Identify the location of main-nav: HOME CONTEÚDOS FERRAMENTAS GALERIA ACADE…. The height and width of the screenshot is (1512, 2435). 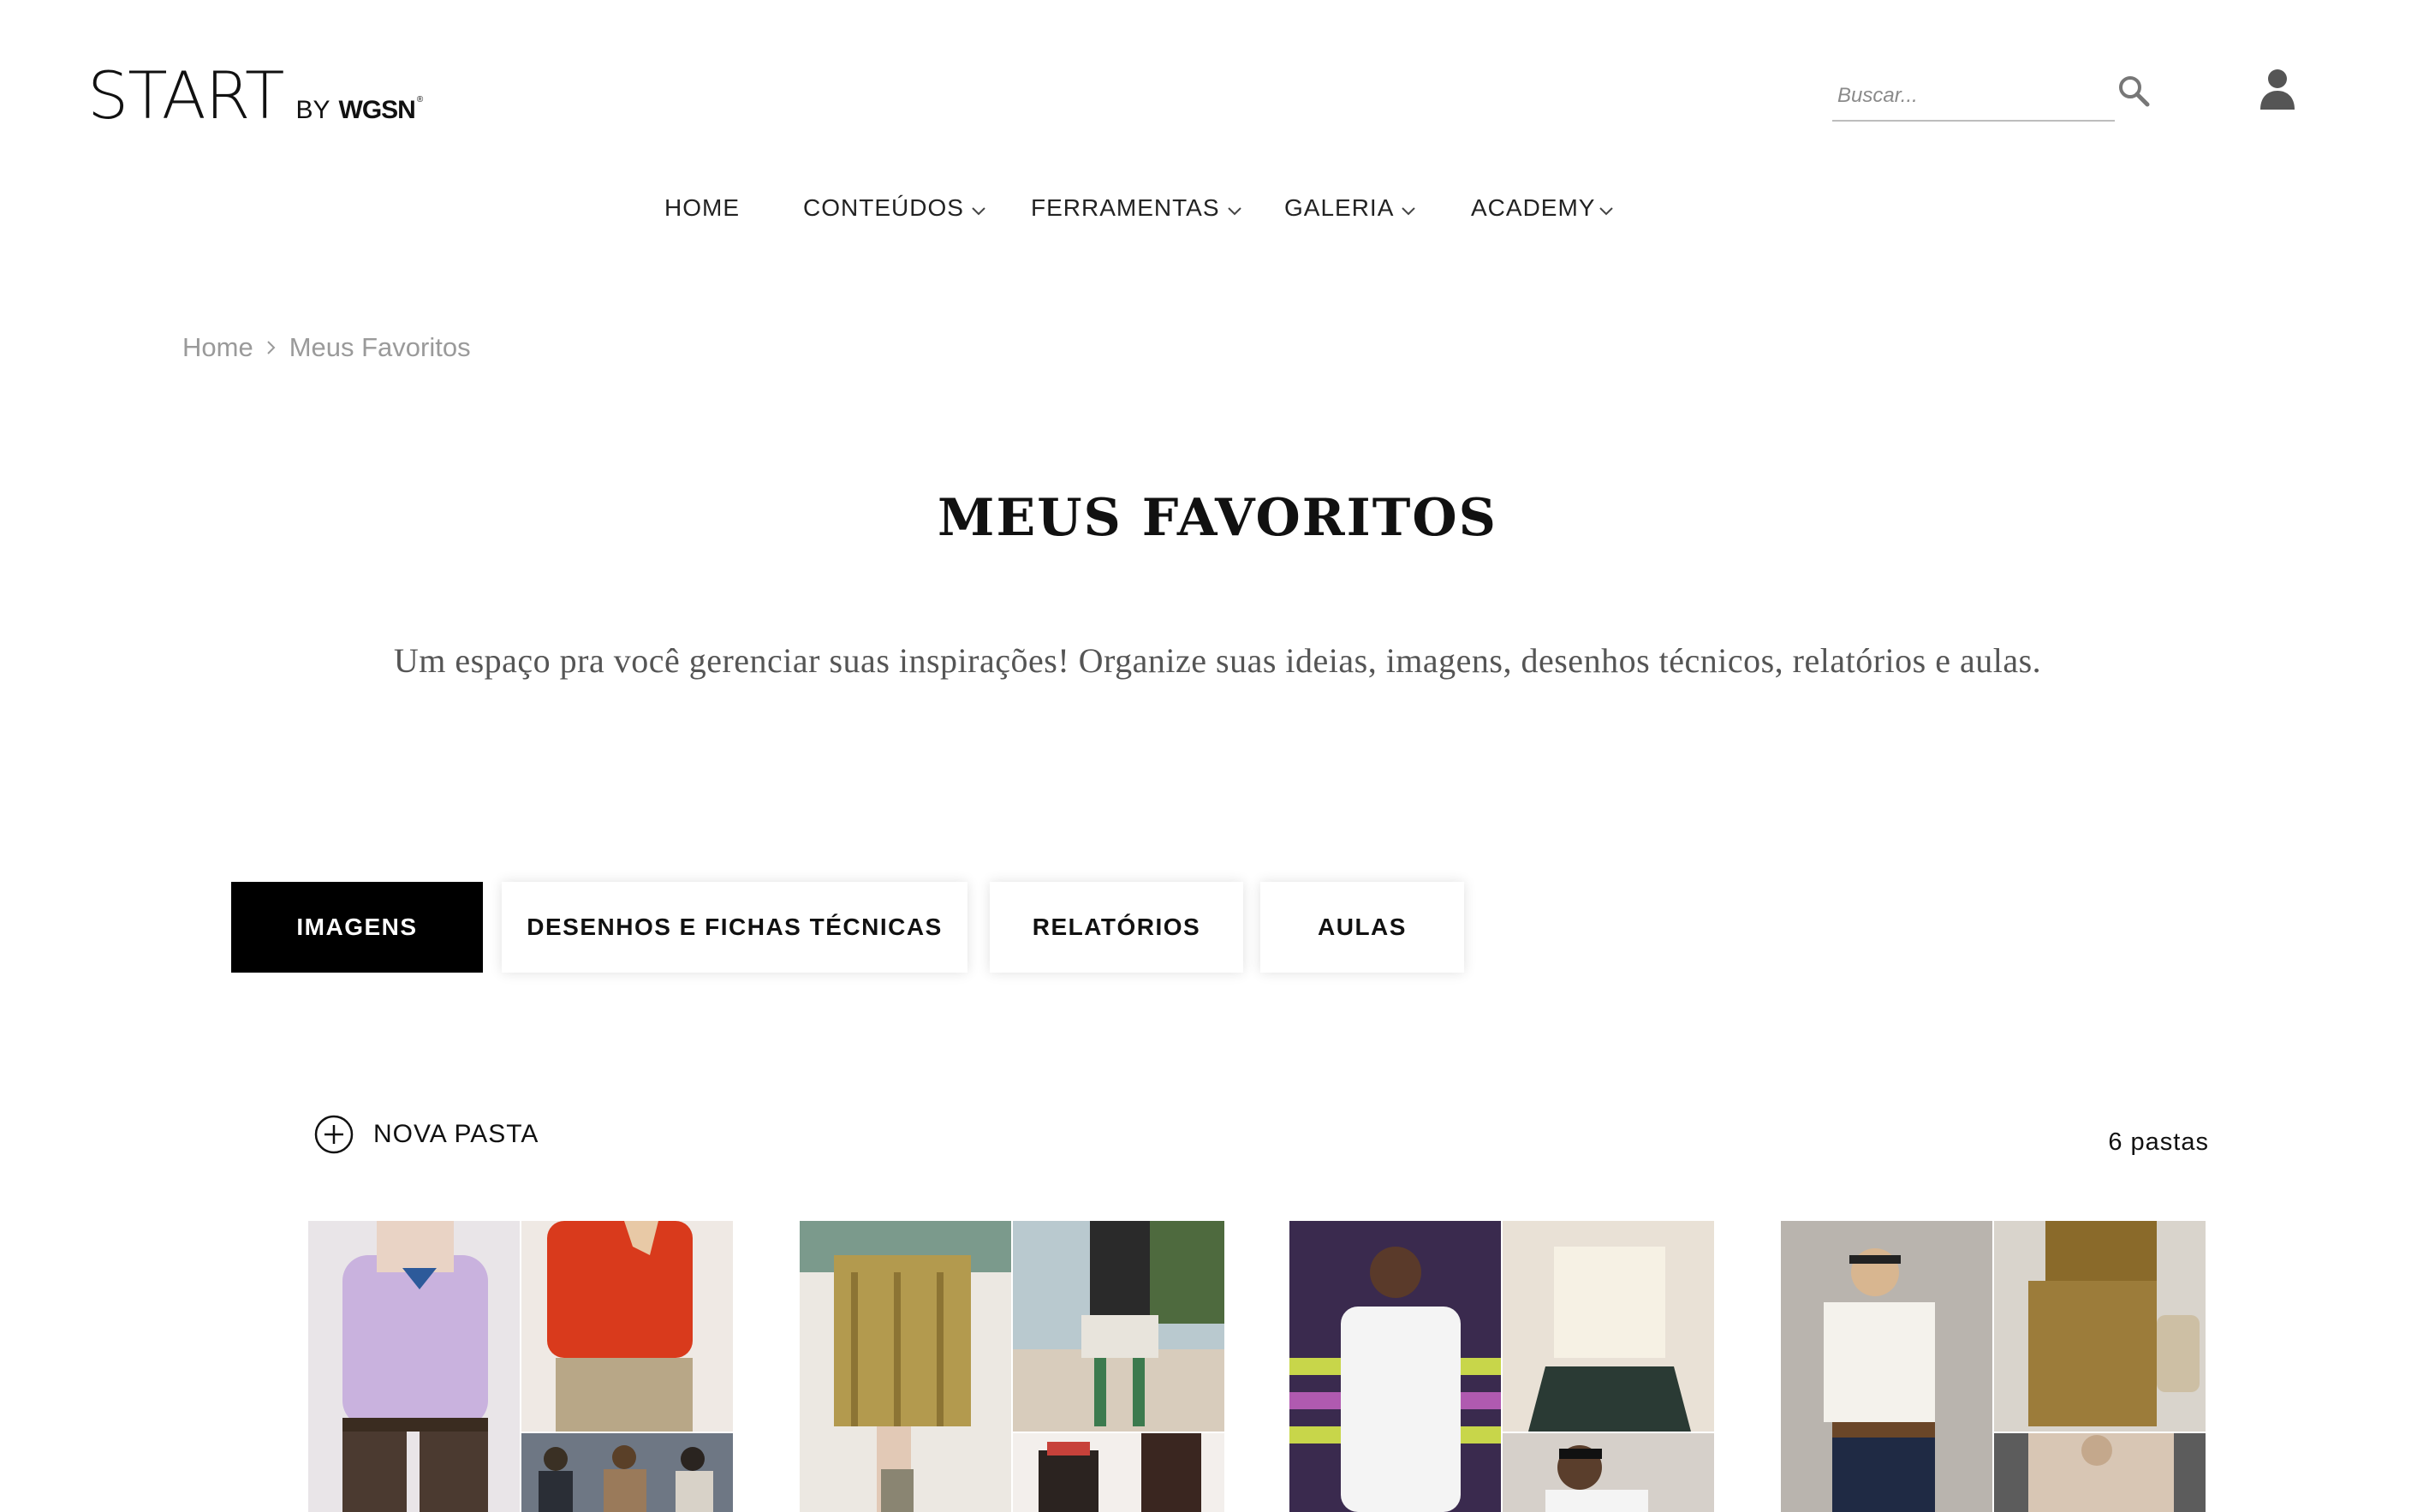
(1217, 209).